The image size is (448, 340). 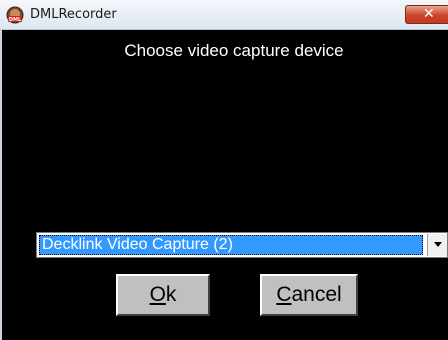 What do you see at coordinates (224, 15) in the screenshot?
I see `title-bar: DML DMLRecorder ✕` at bounding box center [224, 15].